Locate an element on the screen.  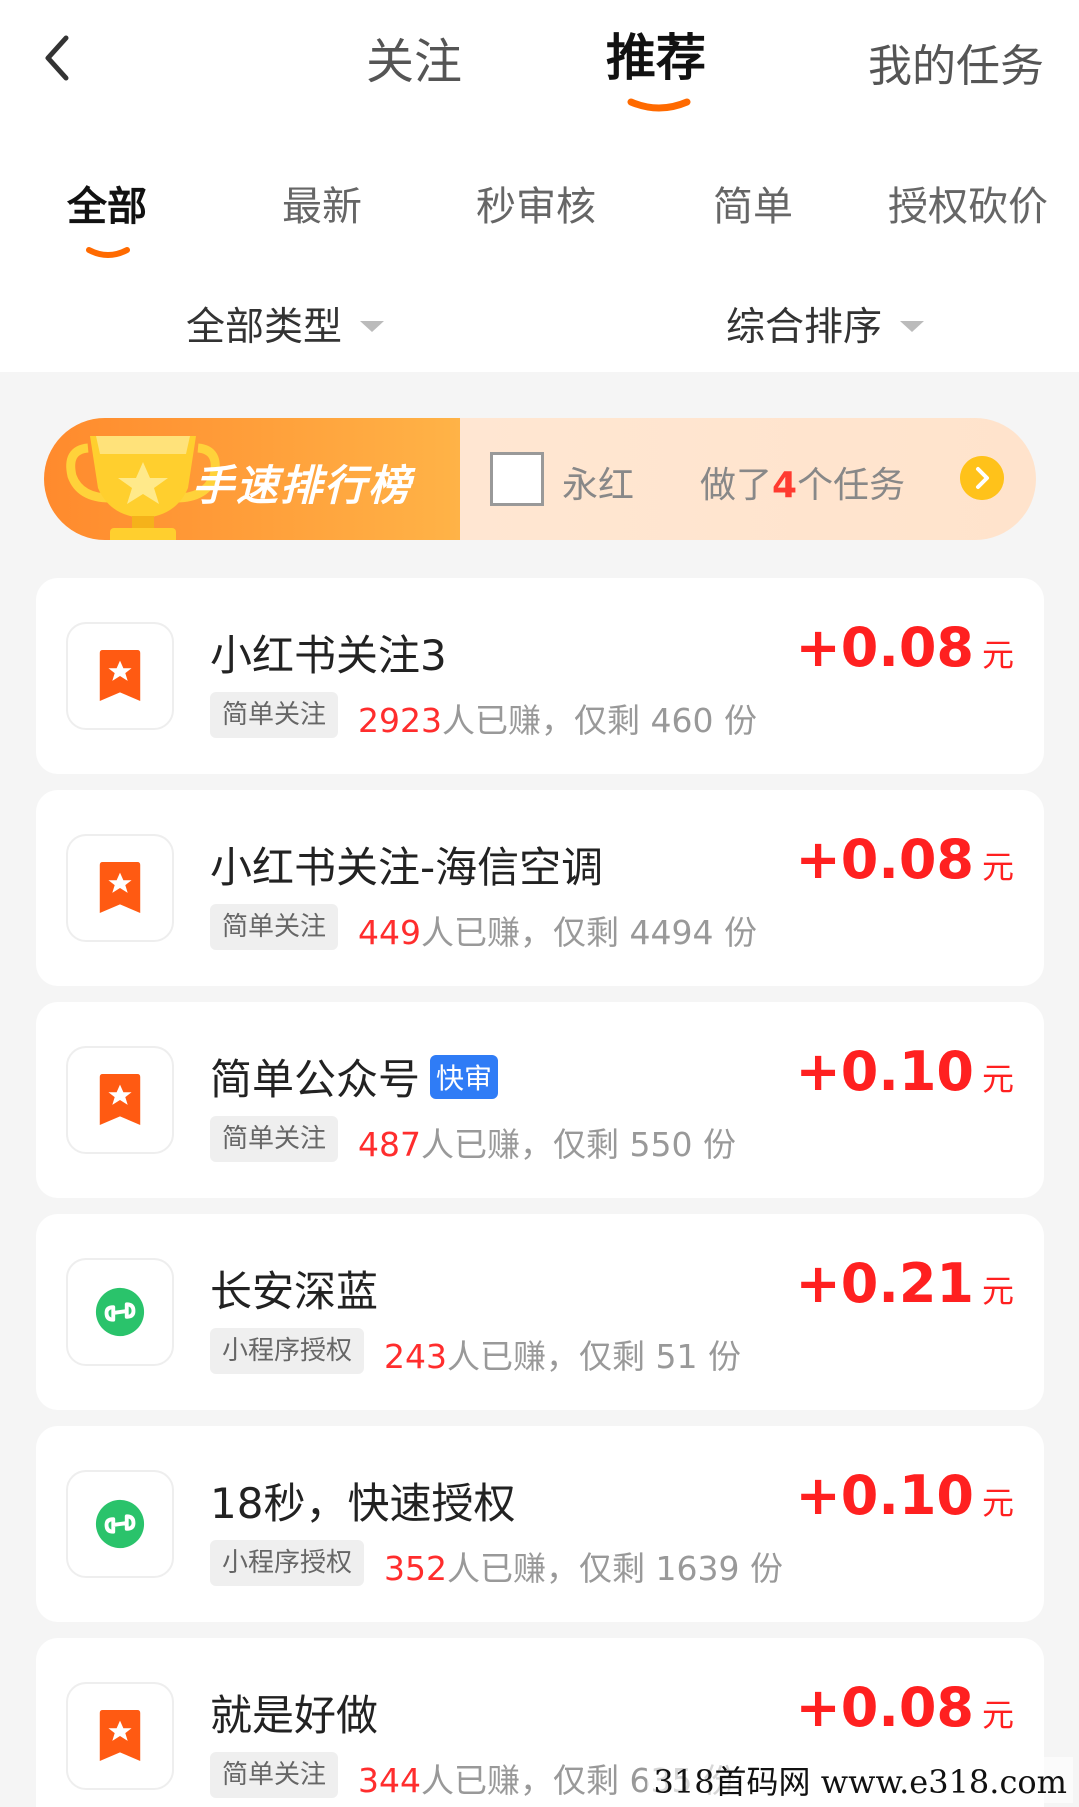
fast-review-badge: 快审 is located at coordinates (464, 1076).